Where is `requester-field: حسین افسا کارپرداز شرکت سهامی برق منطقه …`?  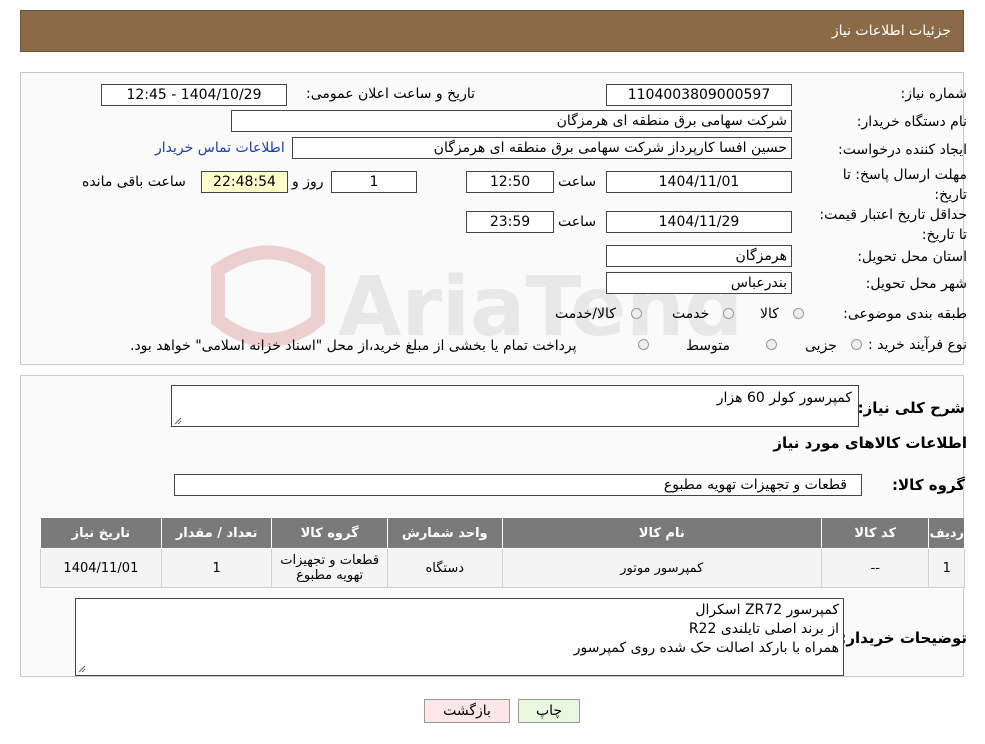
requester-field: حسین افسا کارپرداز شرکت سهامی برق منطقه … is located at coordinates (542, 148).